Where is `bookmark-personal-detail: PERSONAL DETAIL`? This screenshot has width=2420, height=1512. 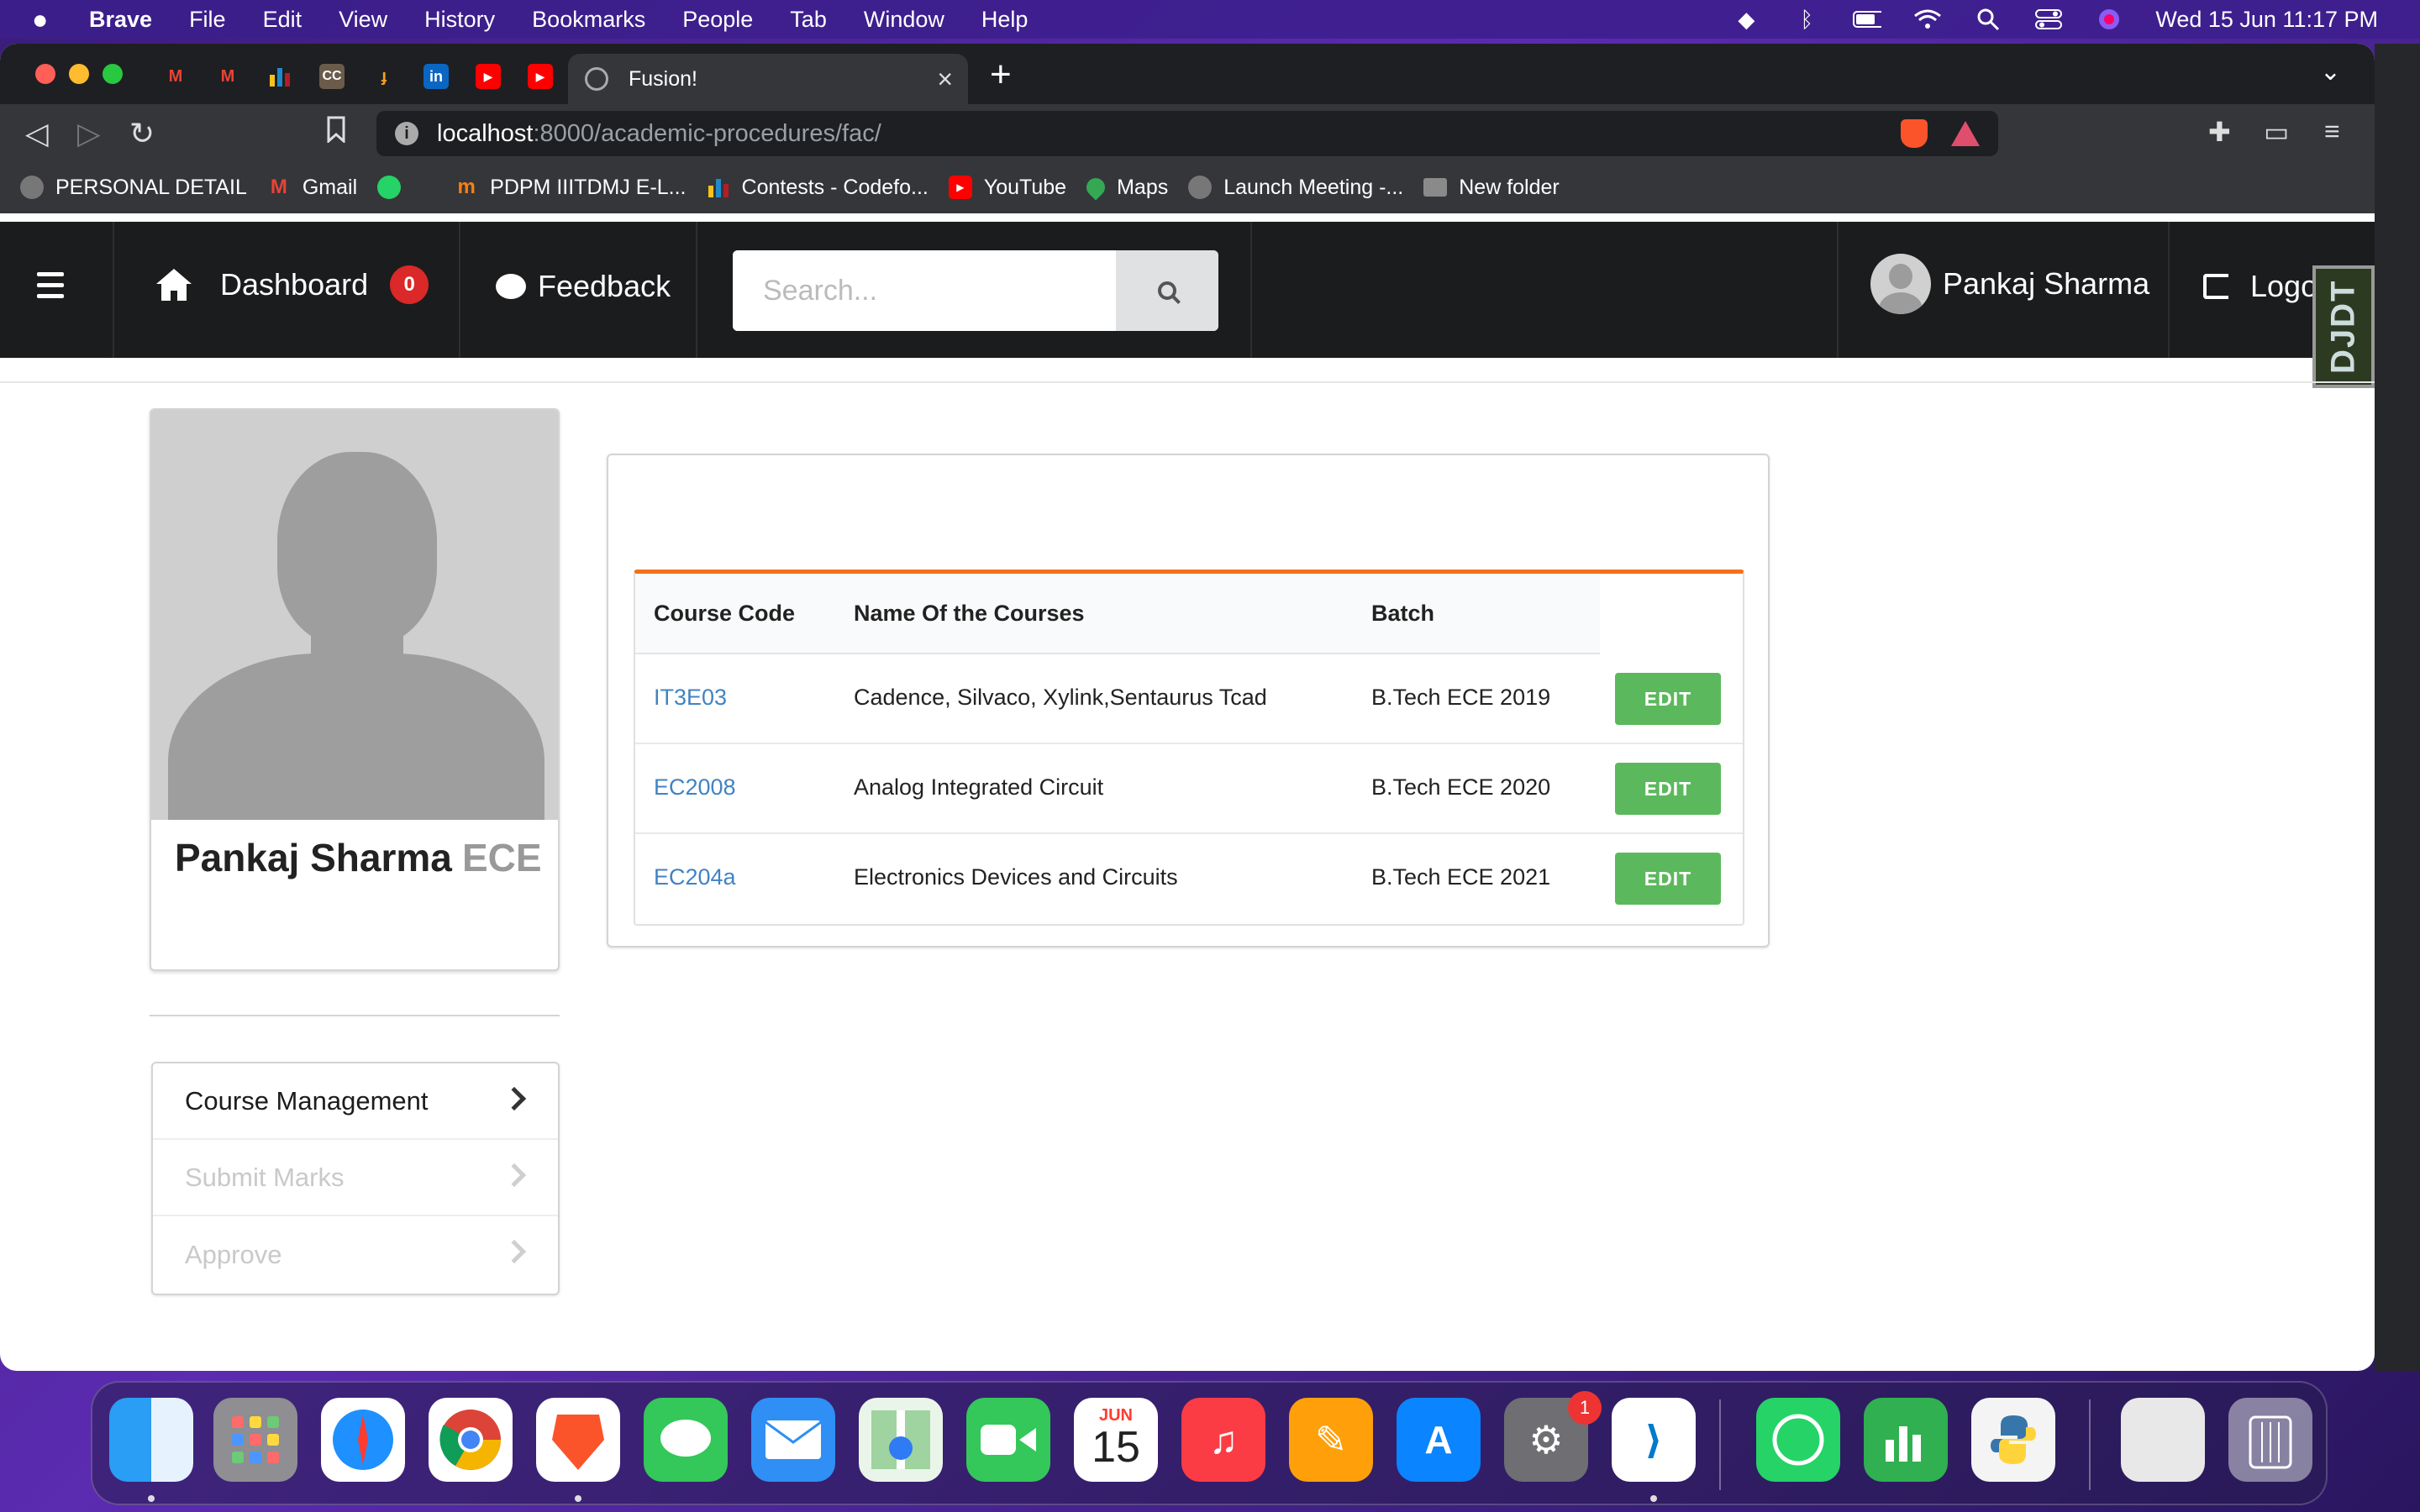 bookmark-personal-detail: PERSONAL DETAIL is located at coordinates (133, 188).